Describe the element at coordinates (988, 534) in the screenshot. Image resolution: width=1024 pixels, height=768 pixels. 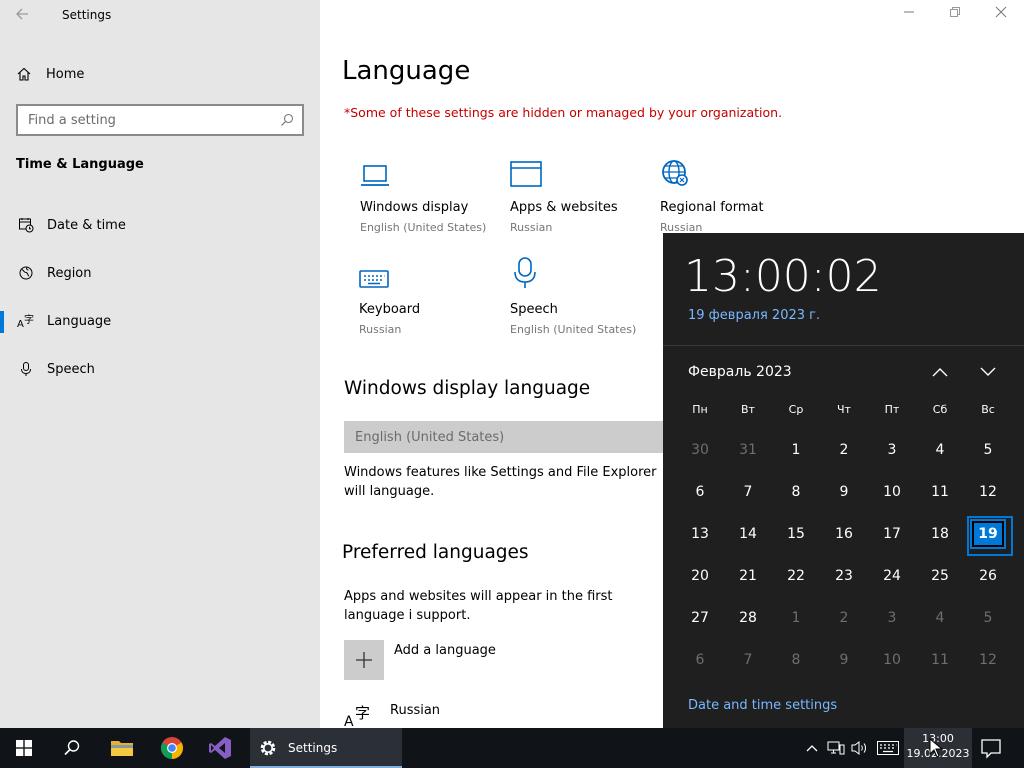
I see `calendar-day-today: 19` at that location.